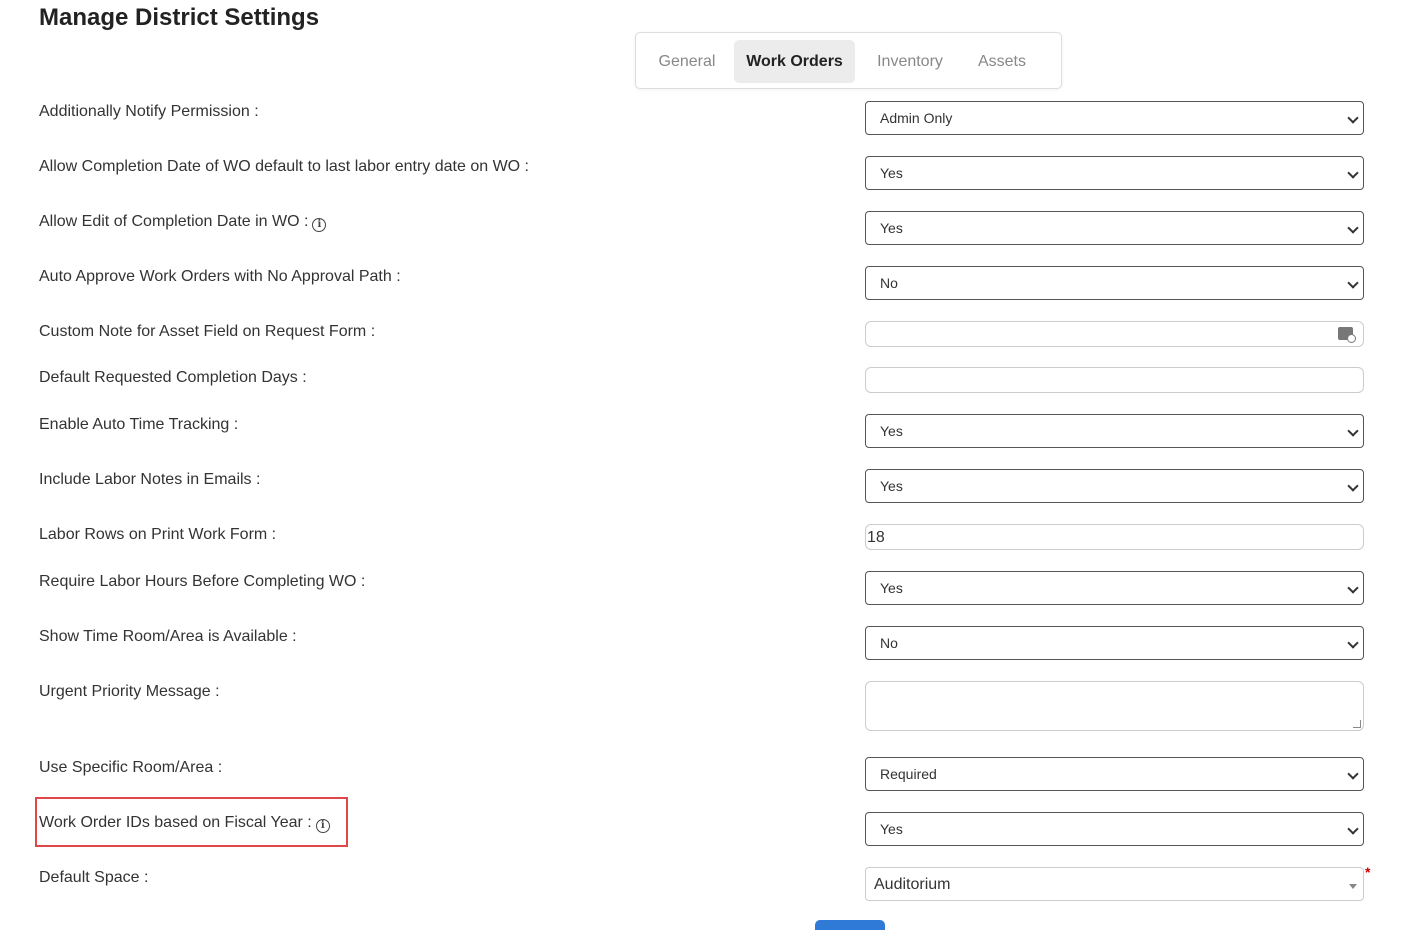 Image resolution: width=1416 pixels, height=930 pixels. What do you see at coordinates (131, 767) in the screenshot?
I see `specific-room-area-label: Use Specific Room/Area :` at bounding box center [131, 767].